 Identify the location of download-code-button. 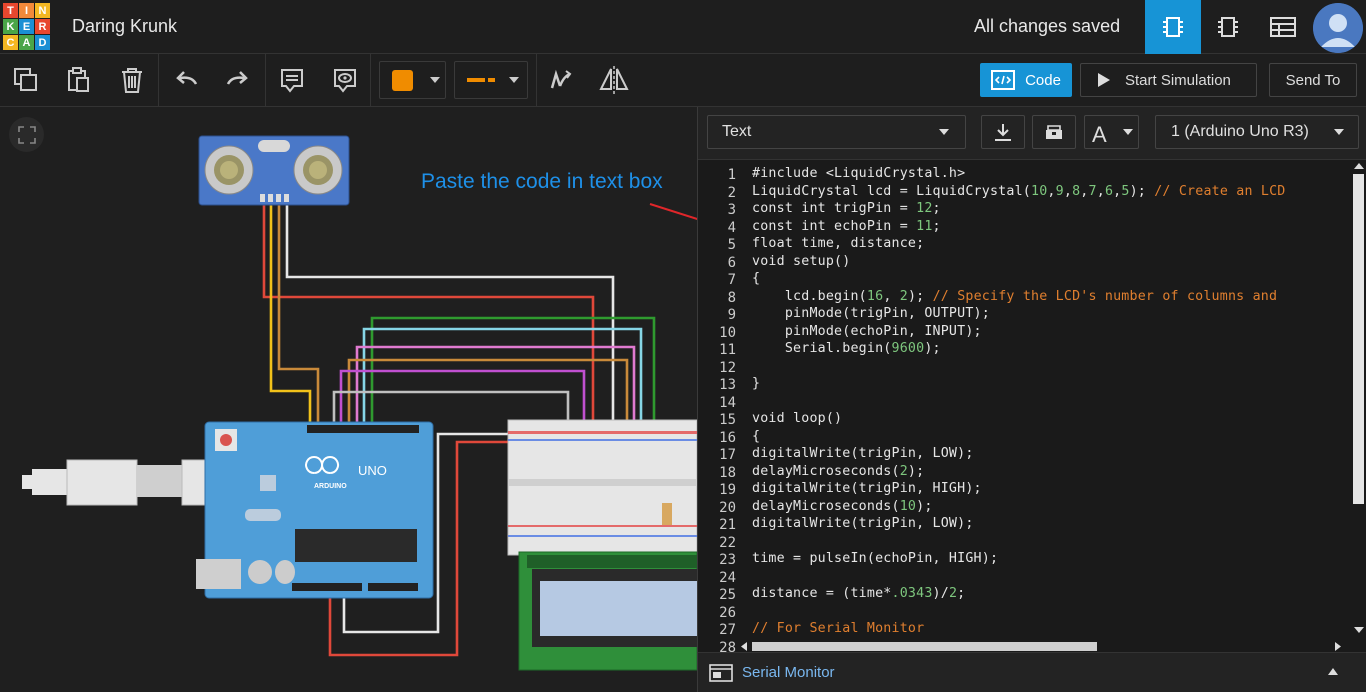
(1003, 132).